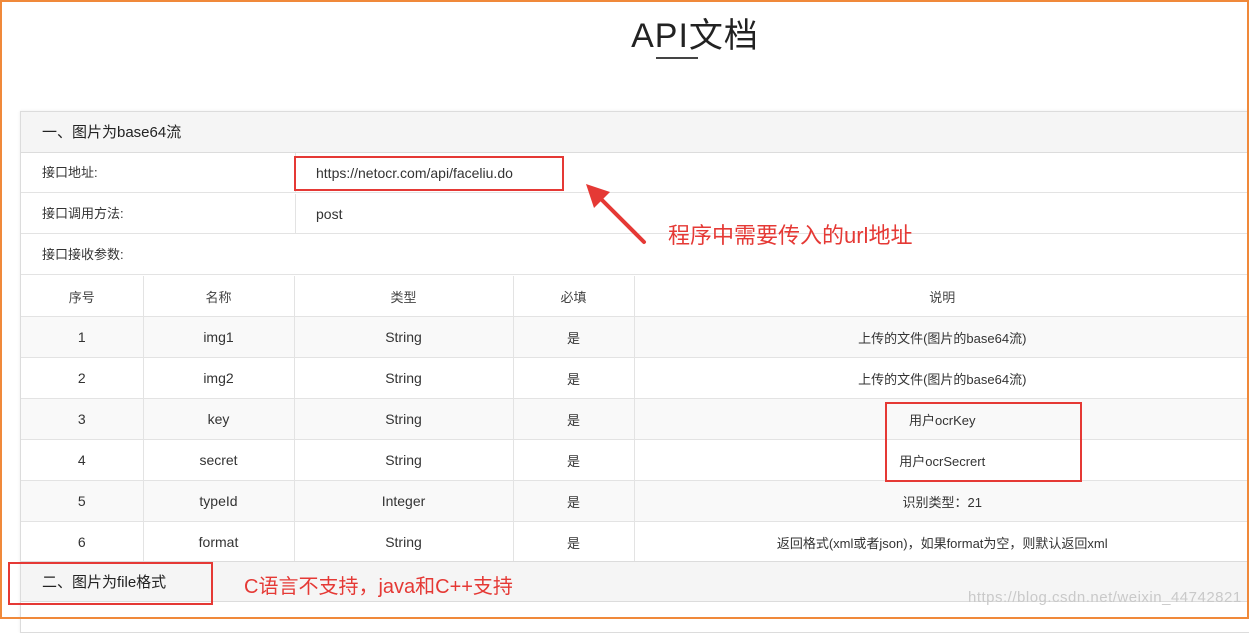 The height and width of the screenshot is (633, 1249). I want to click on params-label: 接口接收参数:, so click(83, 254).